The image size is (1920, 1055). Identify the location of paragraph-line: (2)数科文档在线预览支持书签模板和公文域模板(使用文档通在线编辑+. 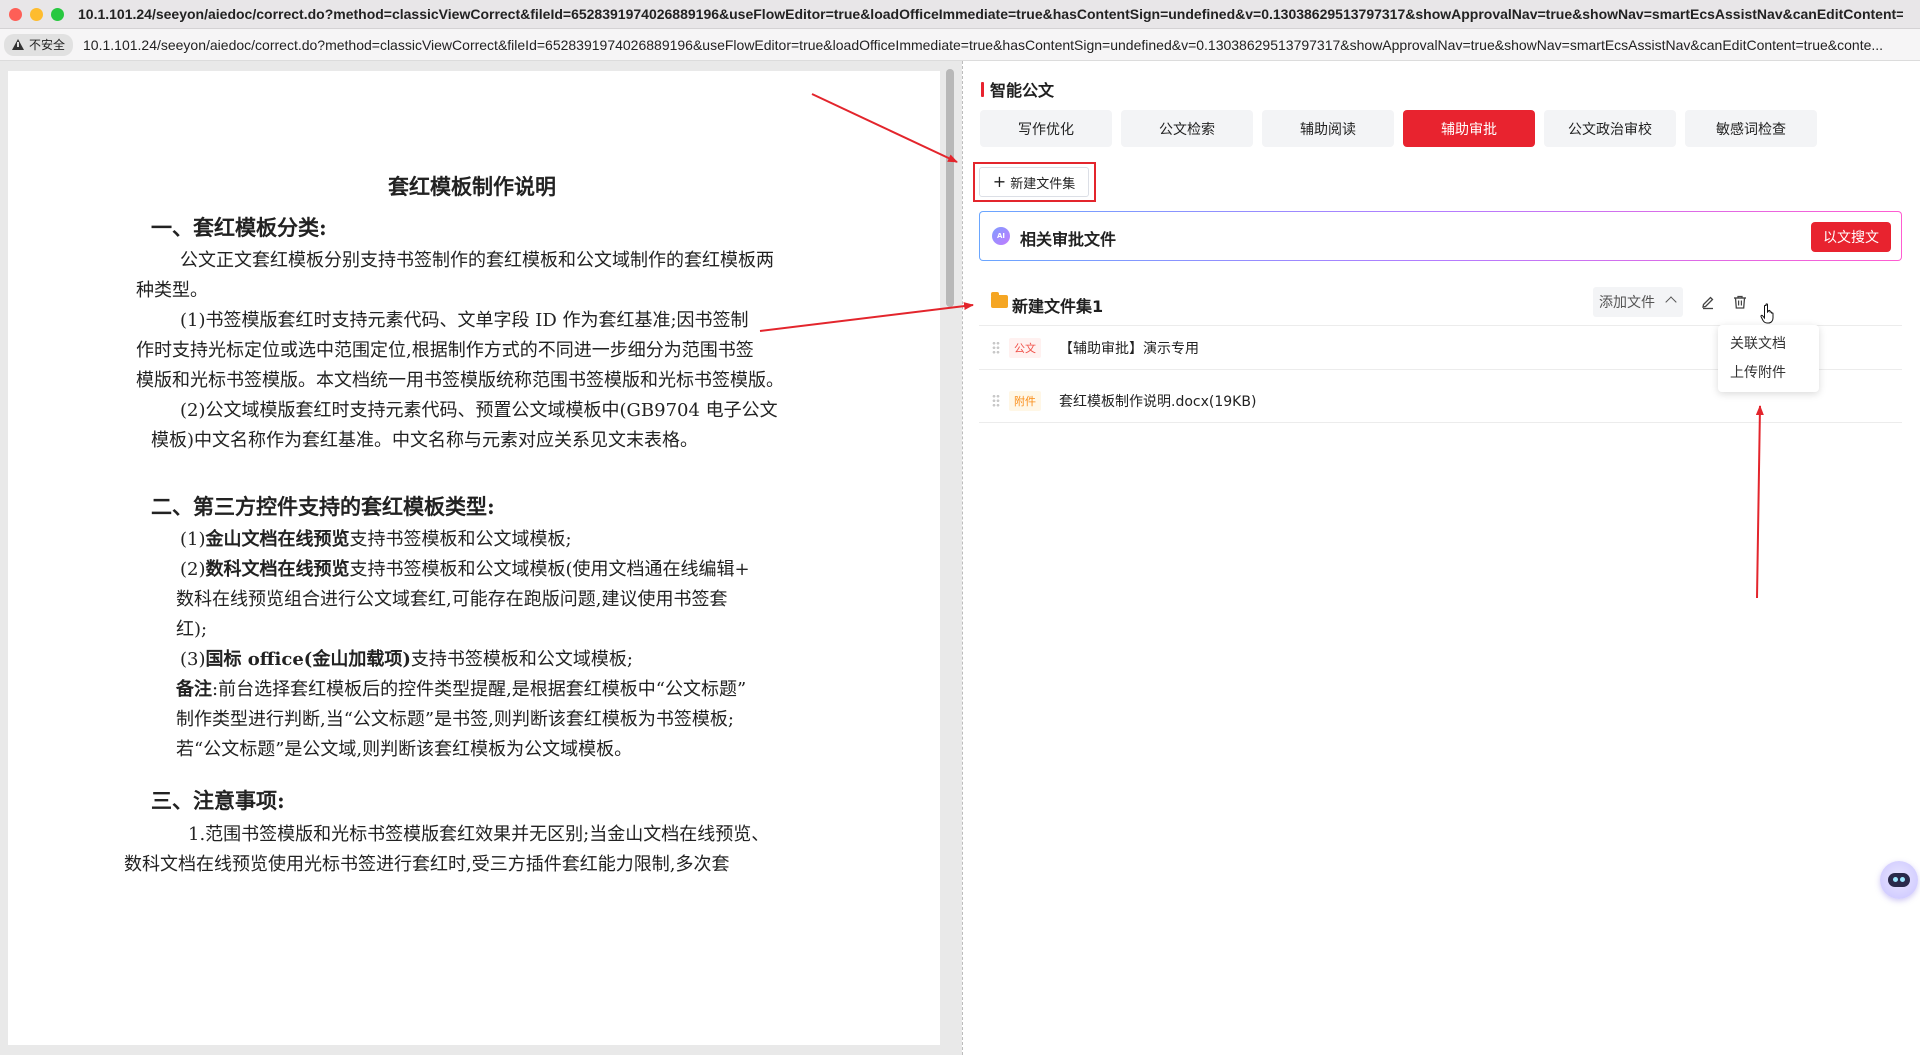
(465, 569).